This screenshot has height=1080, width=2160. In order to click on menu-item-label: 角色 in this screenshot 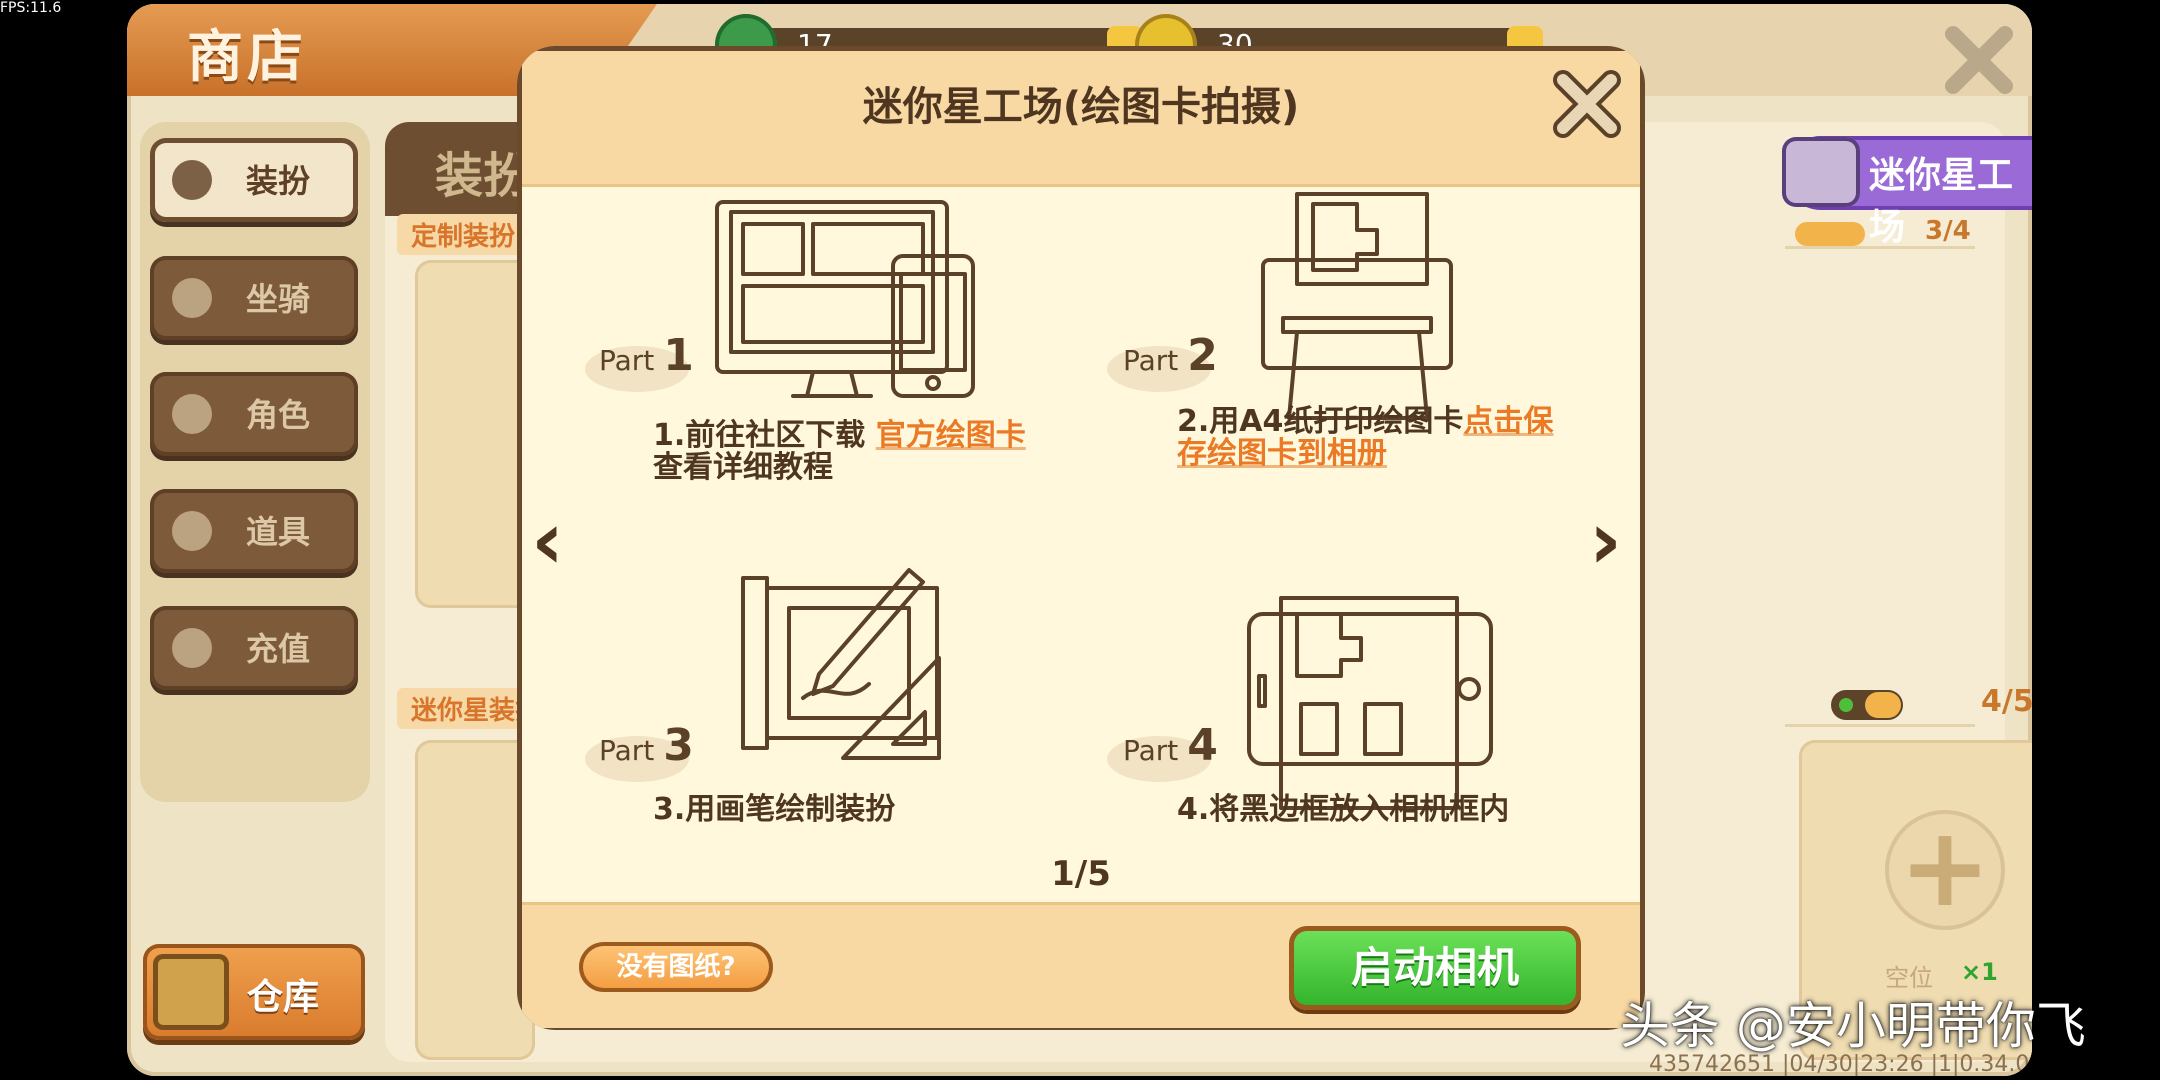, I will do `click(278, 415)`.